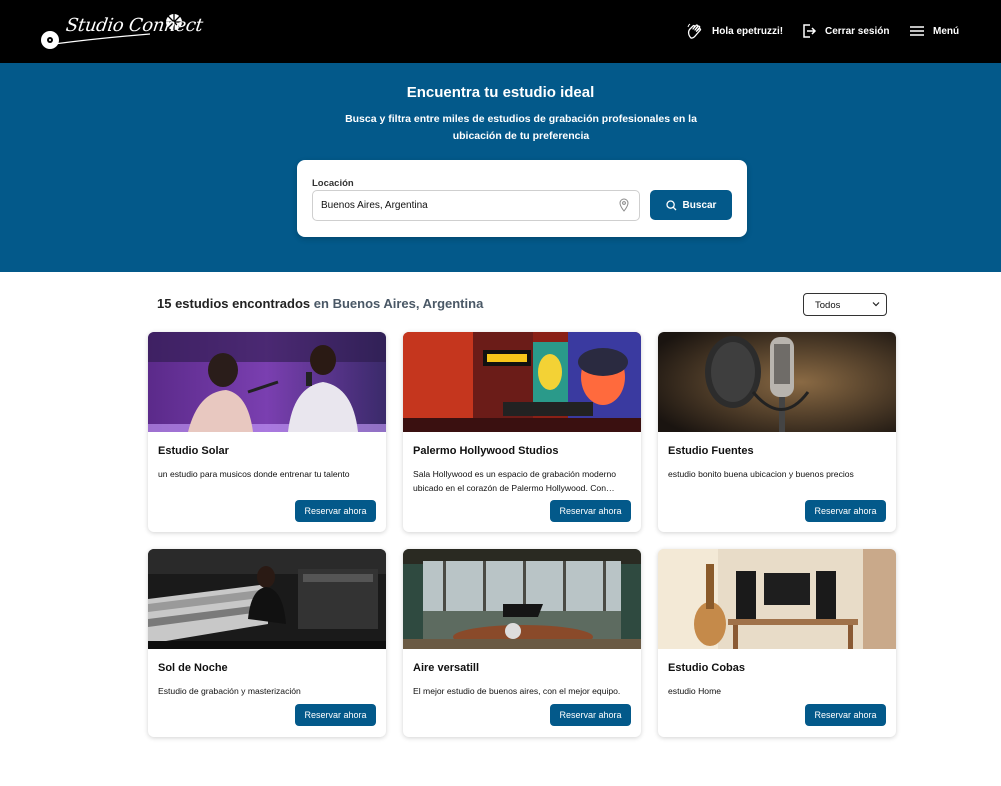  Describe the element at coordinates (500, 92) in the screenshot. I see `hero-title: Encuentra tu estudio ideal` at that location.